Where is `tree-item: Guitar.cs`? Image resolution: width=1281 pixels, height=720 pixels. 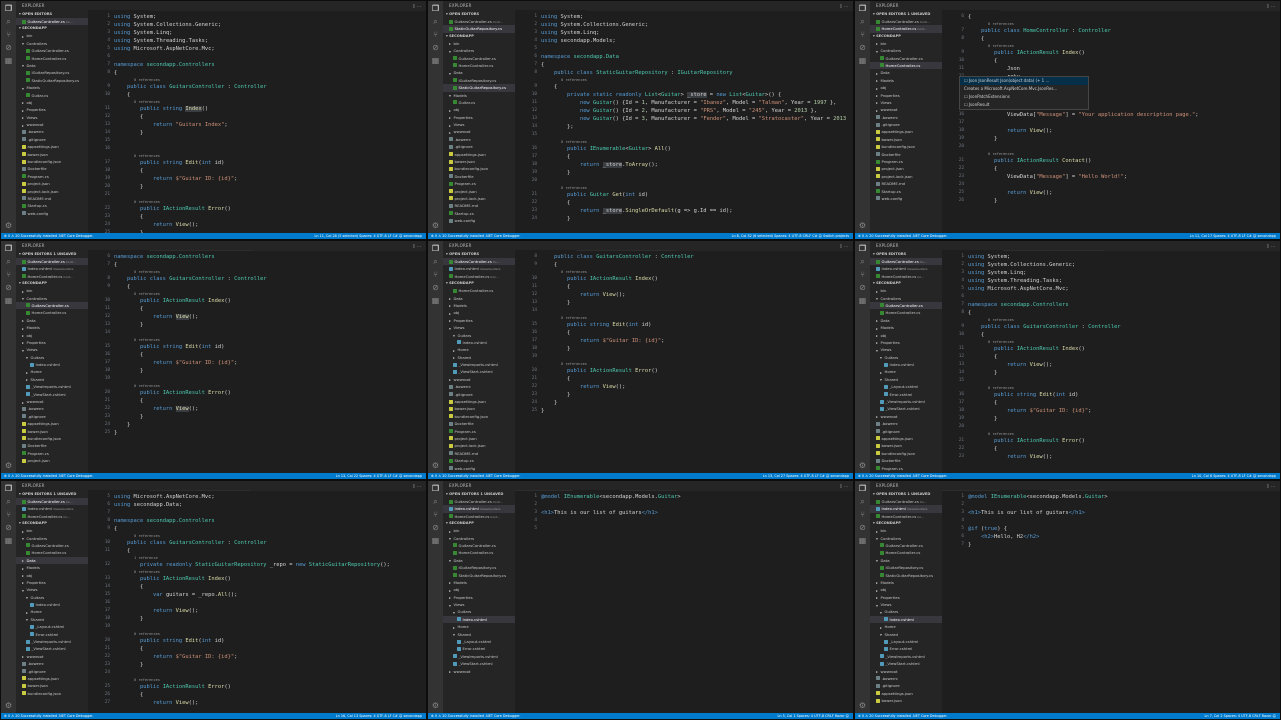 tree-item: Guitar.cs is located at coordinates (52, 95).